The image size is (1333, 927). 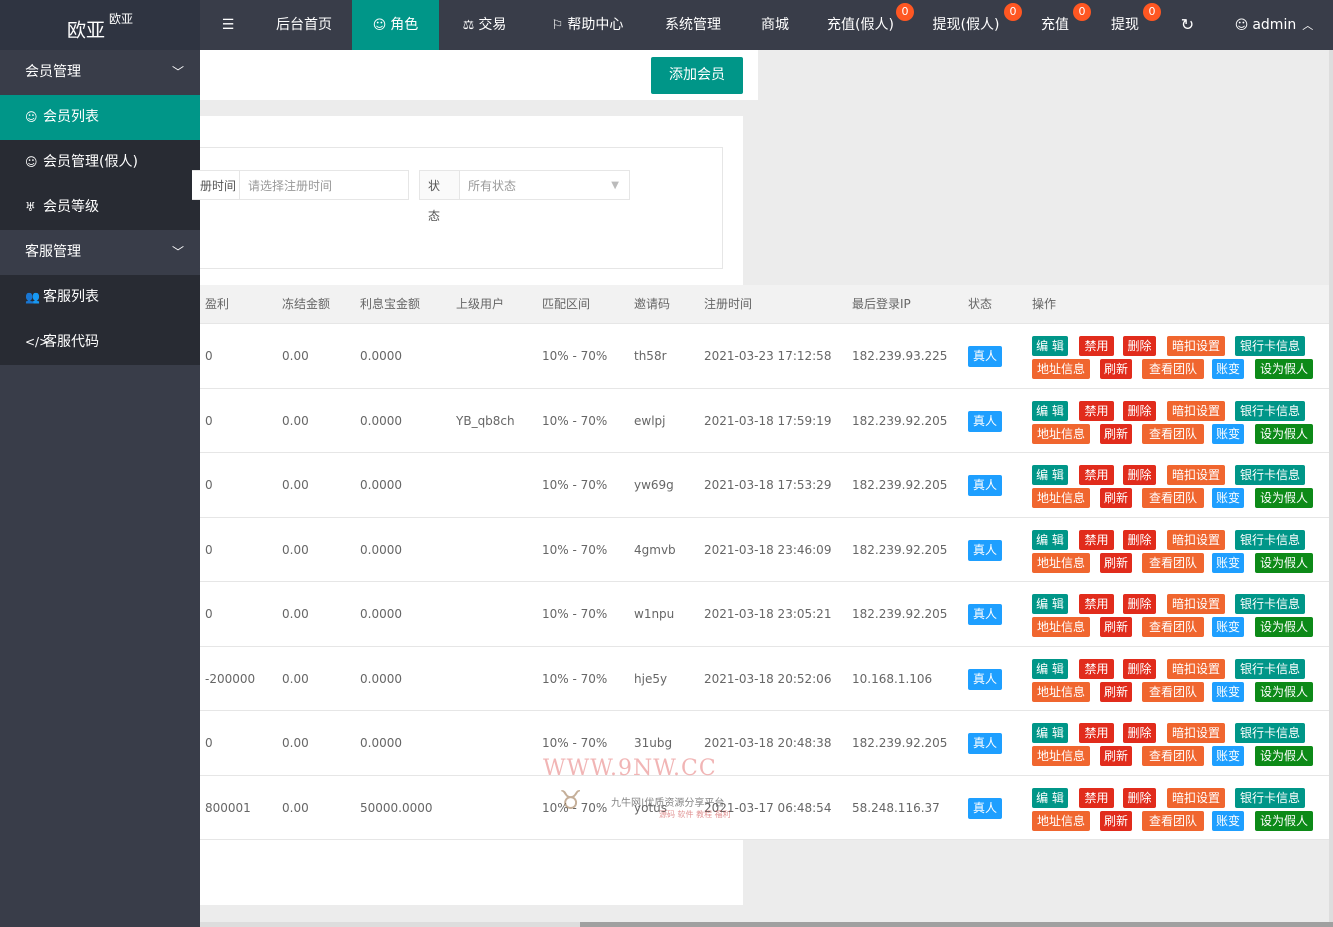 What do you see at coordinates (1274, 25) in the screenshot?
I see `user-menu: ☺ admin ︿` at bounding box center [1274, 25].